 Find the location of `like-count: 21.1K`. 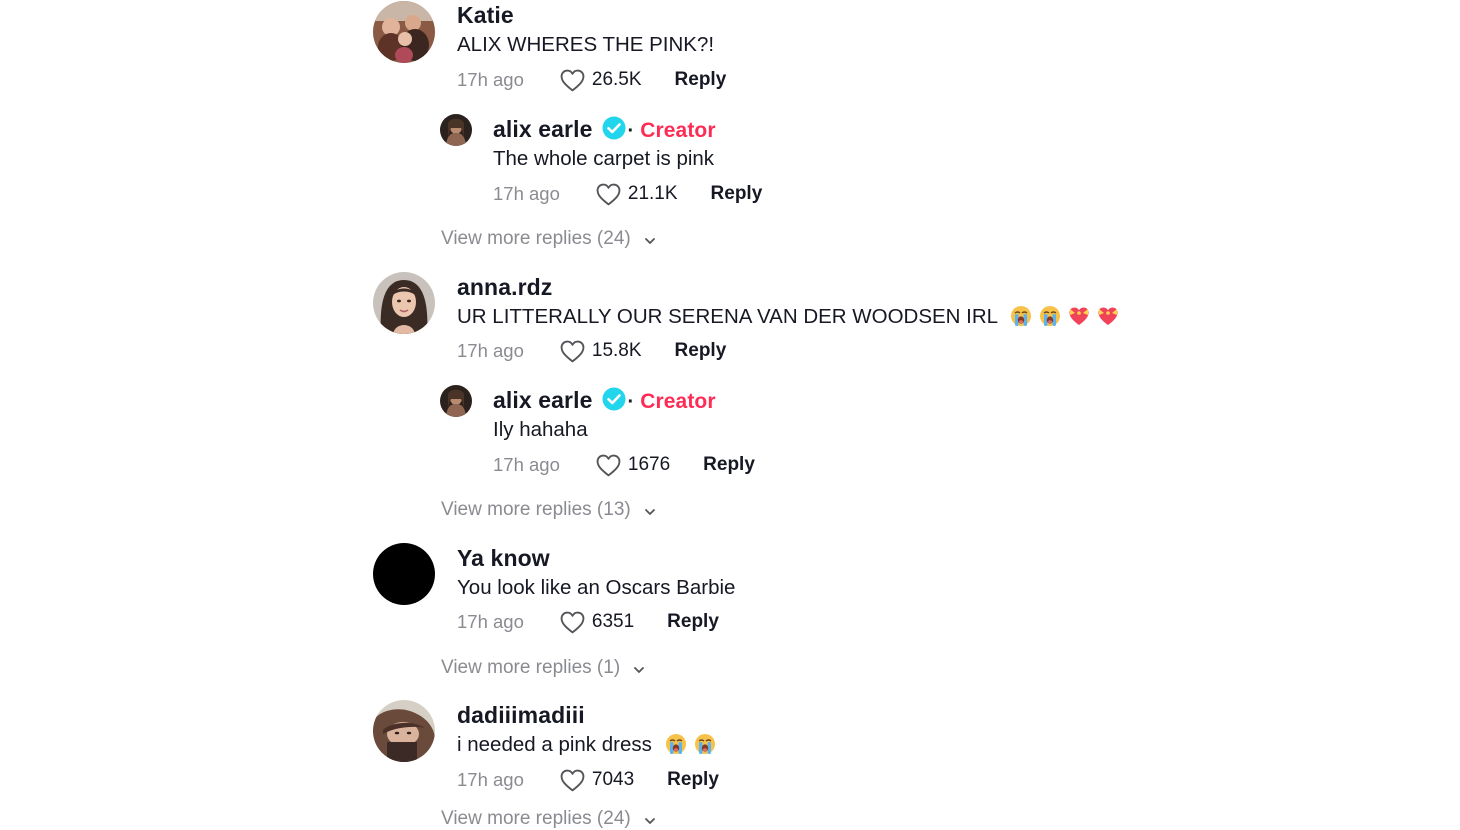

like-count: 21.1K is located at coordinates (652, 193).